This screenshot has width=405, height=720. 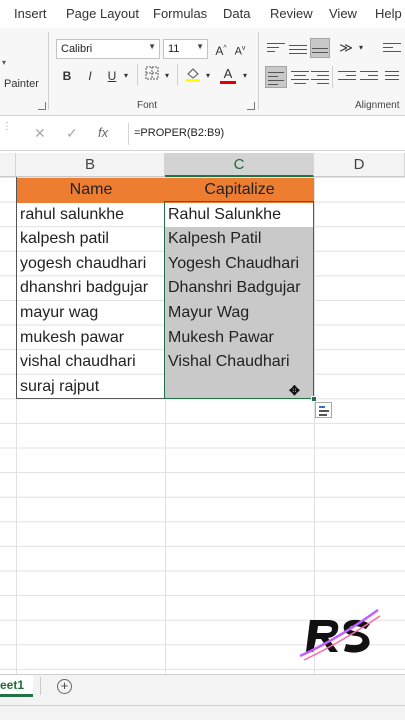 What do you see at coordinates (179, 133) in the screenshot?
I see `formula-input: =PROPER(B2:B9)` at bounding box center [179, 133].